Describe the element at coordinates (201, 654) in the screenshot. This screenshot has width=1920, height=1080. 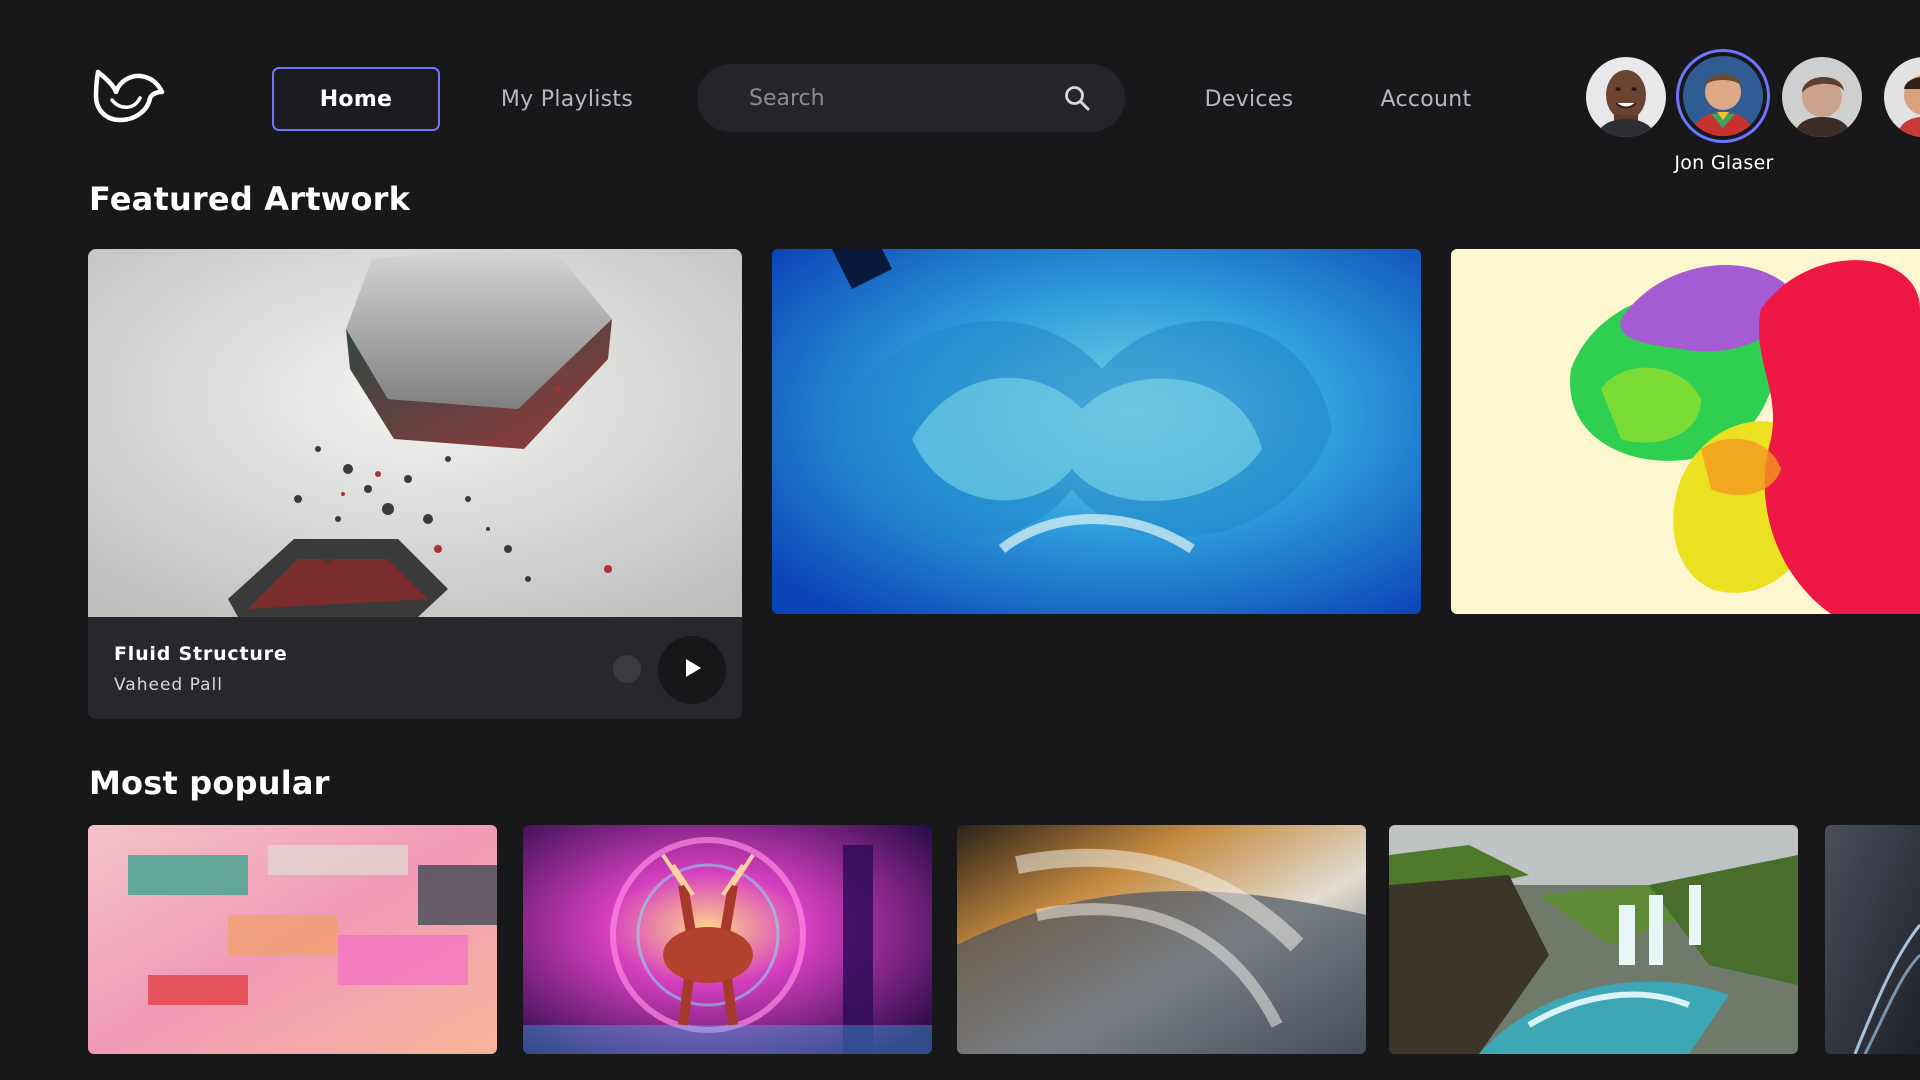
I see `artwork-title: Fluid Structure` at that location.